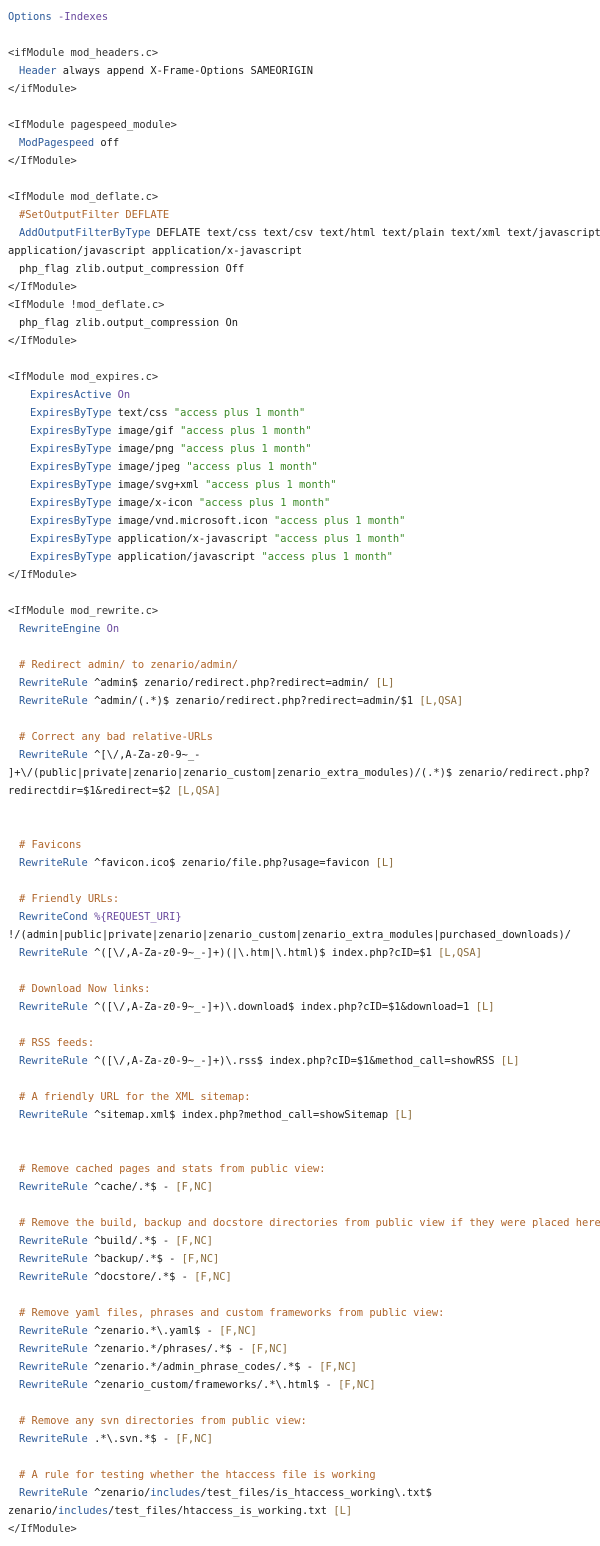  I want to click on code-line: # Correct any bad relative-URLs, so click(303, 737).